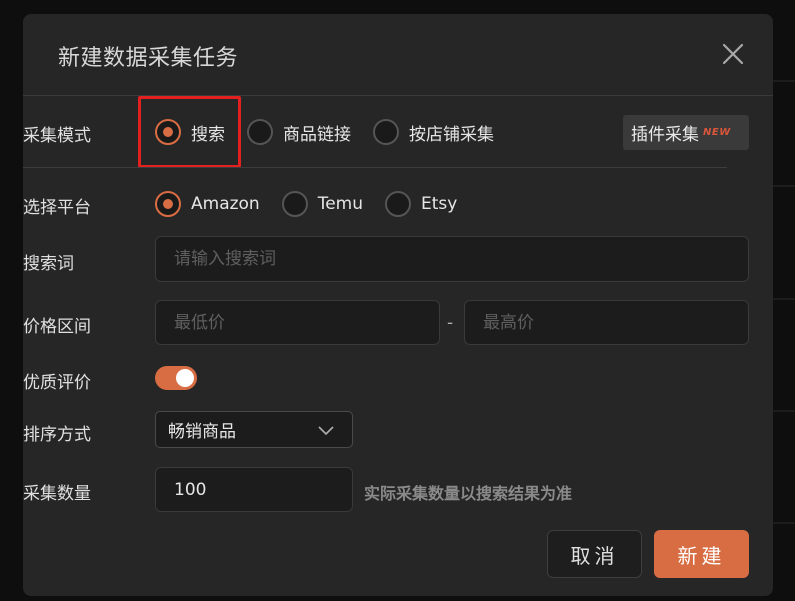 Image resolution: width=795 pixels, height=601 pixels. What do you see at coordinates (594, 554) in the screenshot?
I see `cancel-button: 取消` at bounding box center [594, 554].